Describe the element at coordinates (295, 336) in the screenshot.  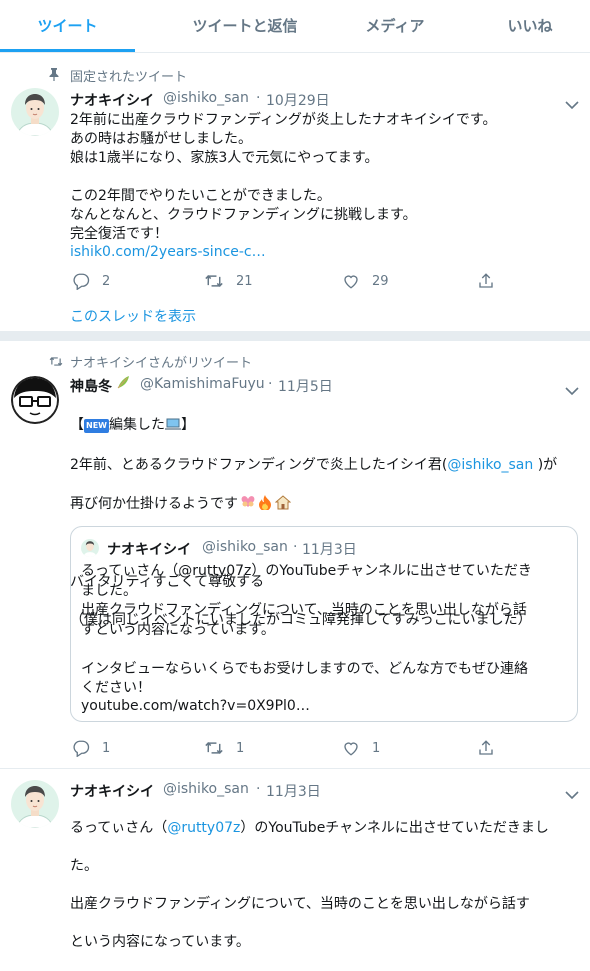
I see `thread-divider` at that location.